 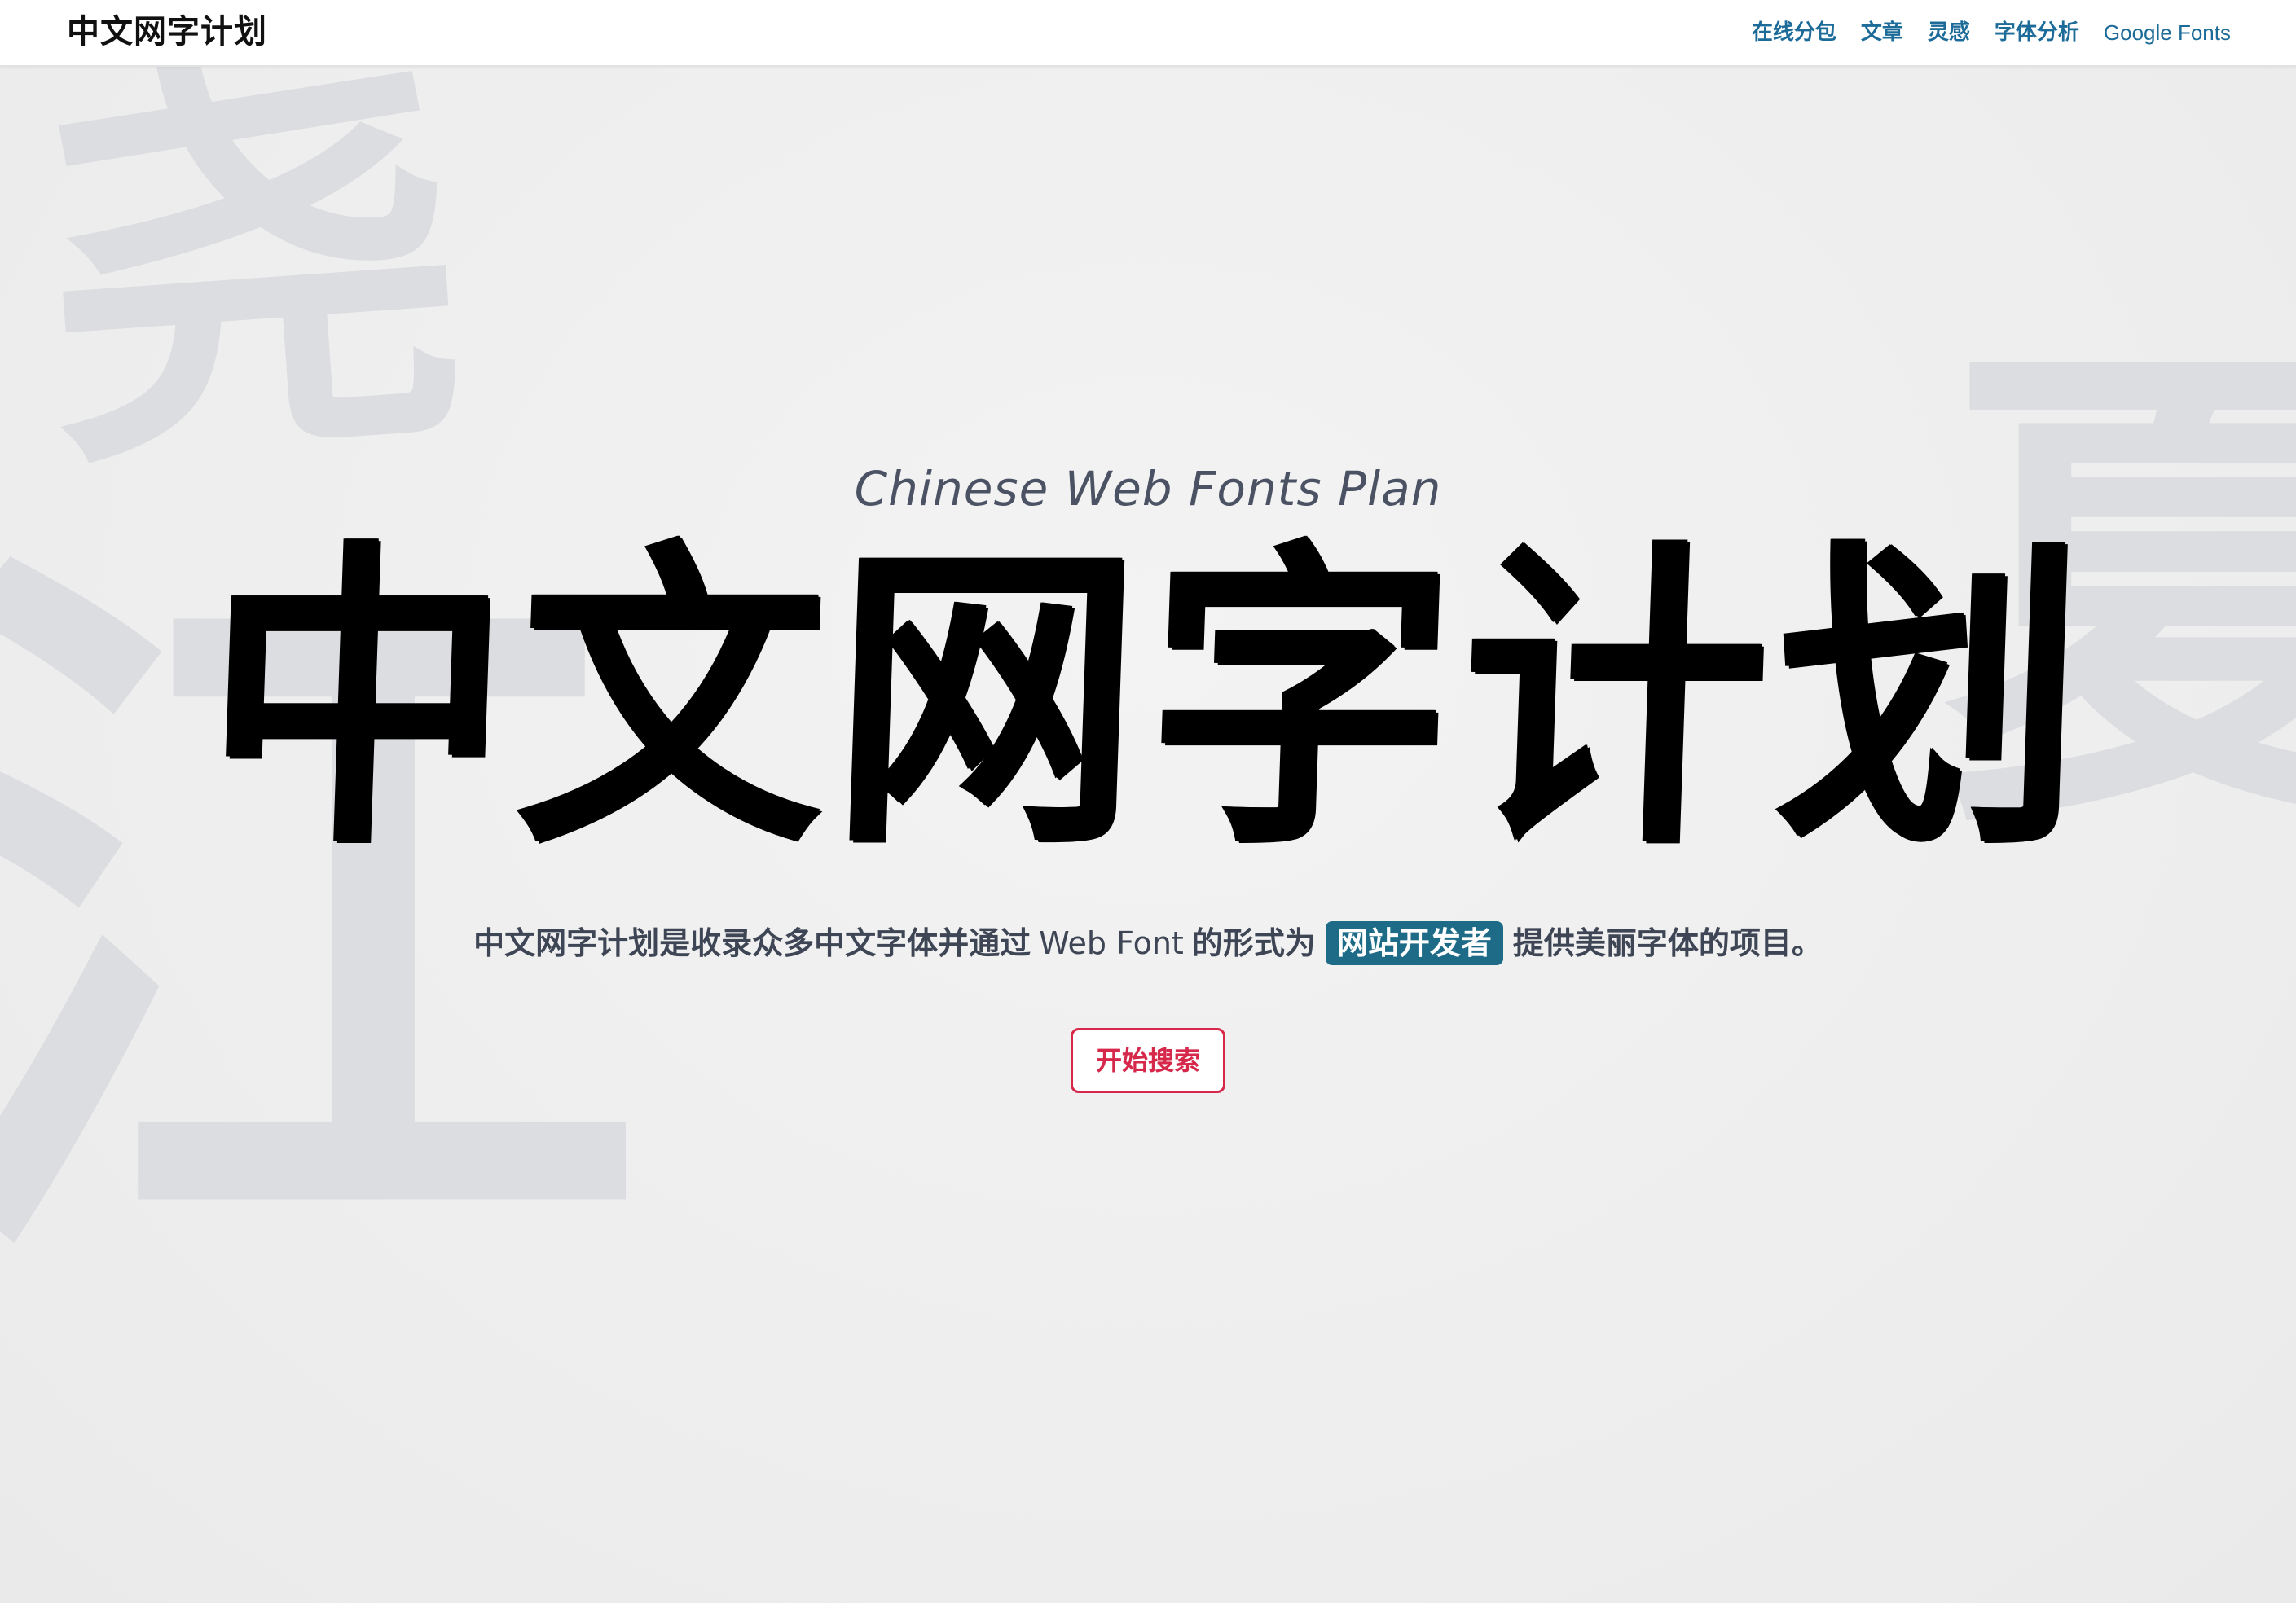 What do you see at coordinates (752, 943) in the screenshot?
I see `description-text-1: 中文网字计划是收录众多中文字体并通过` at bounding box center [752, 943].